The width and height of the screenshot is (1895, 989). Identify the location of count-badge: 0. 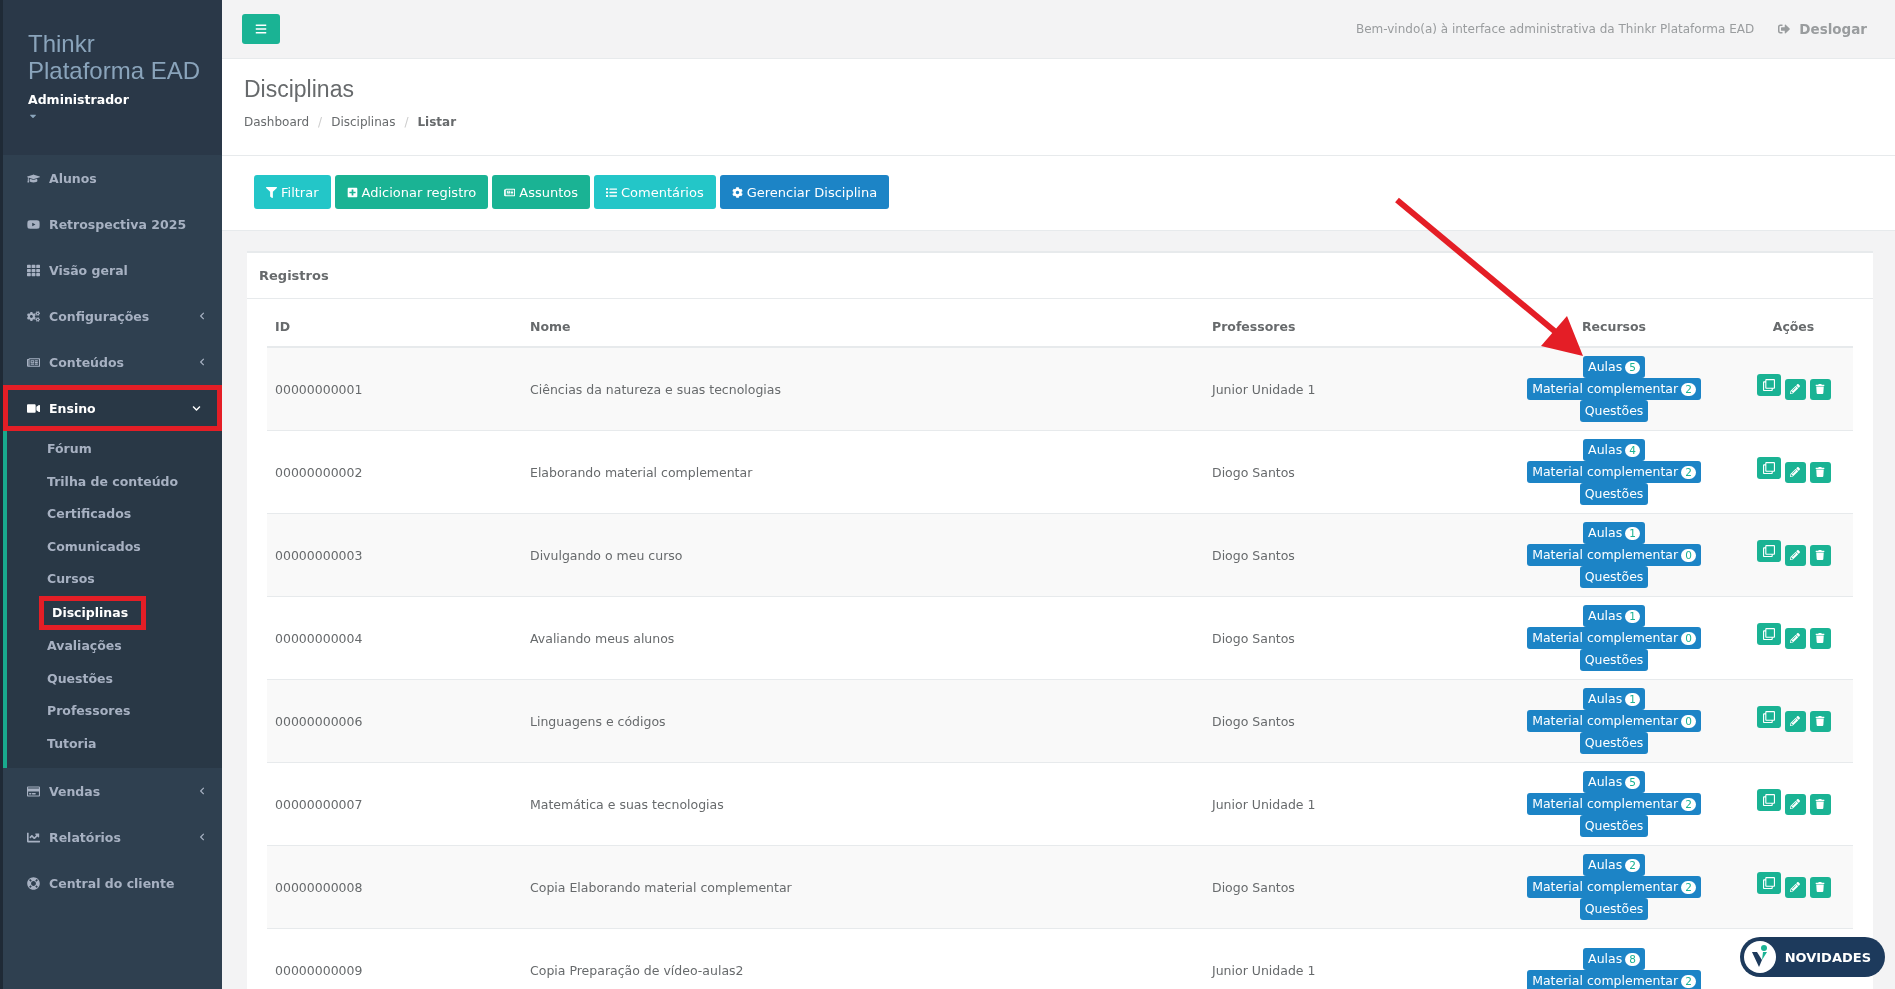
(1688, 721).